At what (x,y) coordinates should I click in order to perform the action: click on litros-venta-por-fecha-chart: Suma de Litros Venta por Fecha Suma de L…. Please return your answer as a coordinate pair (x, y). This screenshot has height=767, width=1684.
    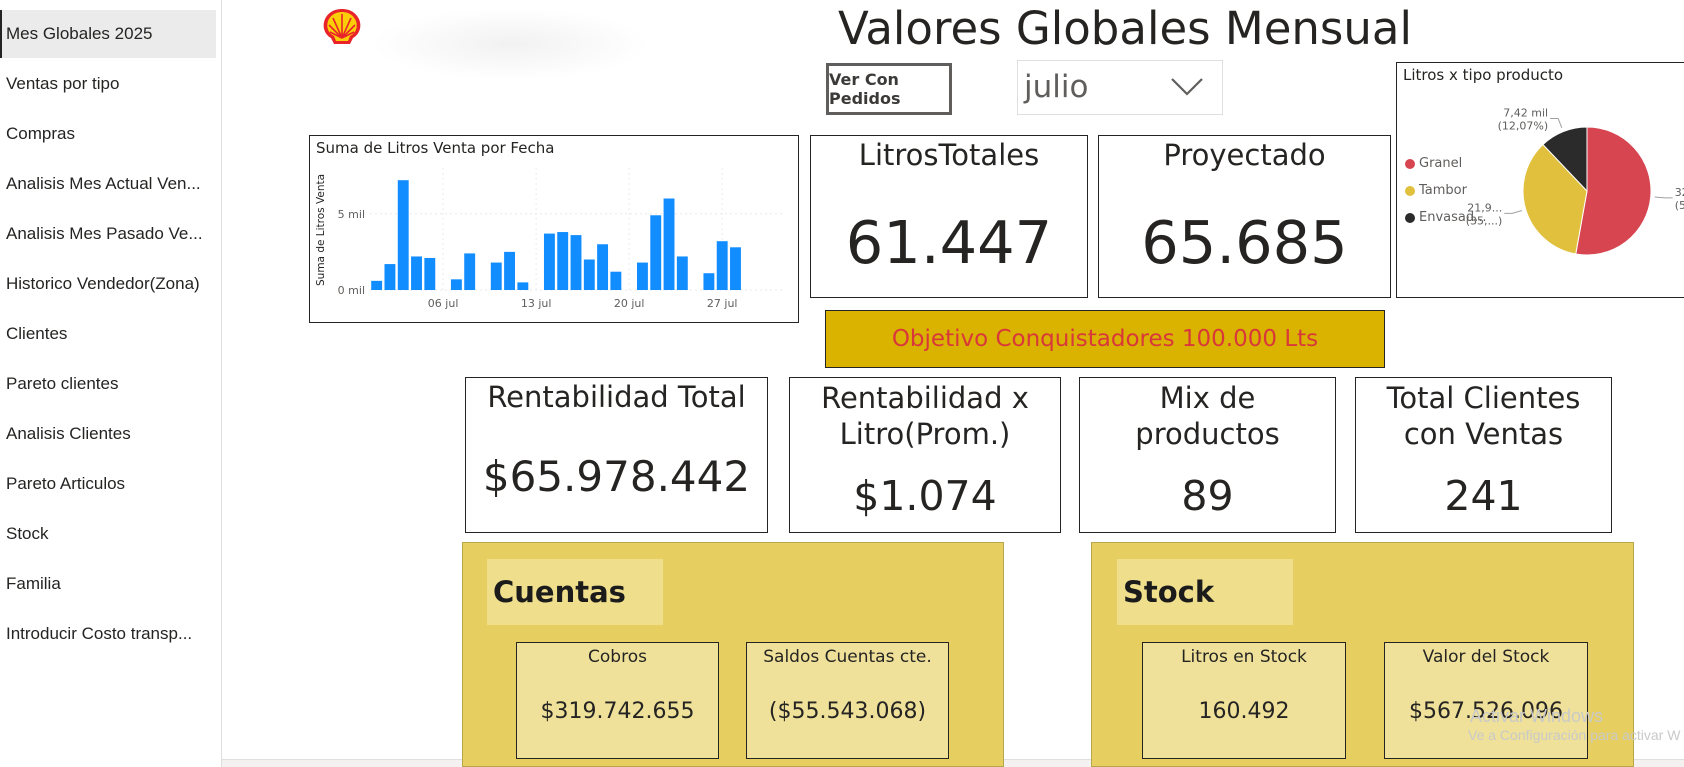
    Looking at the image, I should click on (554, 229).